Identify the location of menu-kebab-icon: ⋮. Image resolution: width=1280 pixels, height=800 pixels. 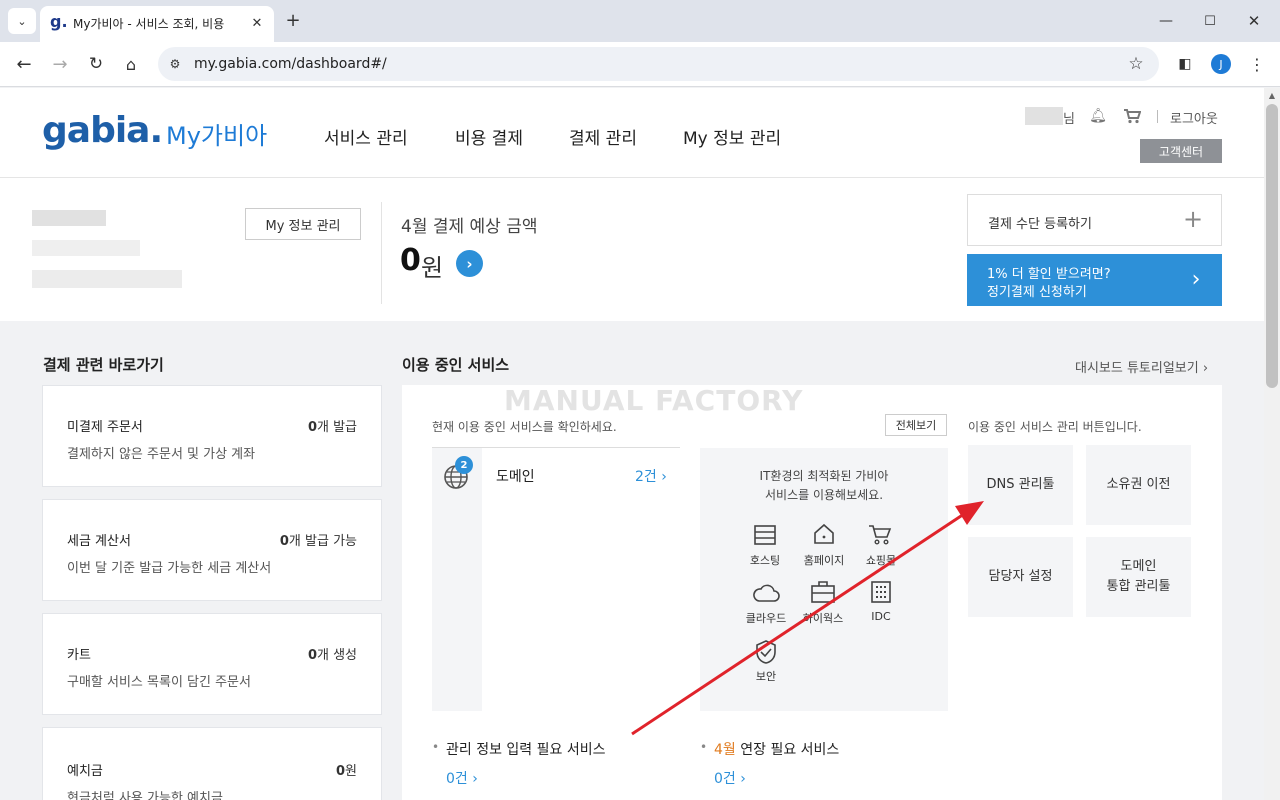
(1257, 64).